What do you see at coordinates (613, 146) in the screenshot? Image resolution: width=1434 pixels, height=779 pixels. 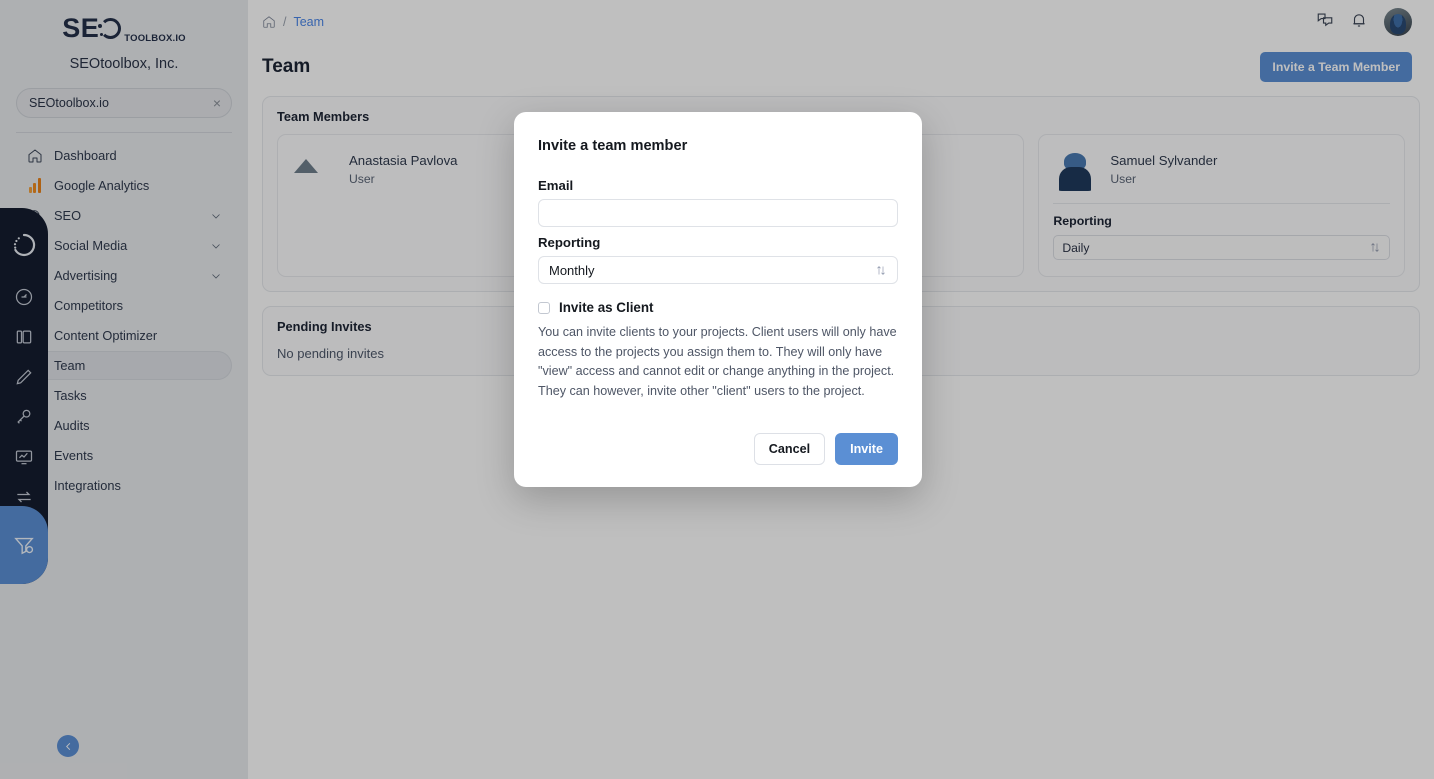 I see `modal-title: Invite a team member` at bounding box center [613, 146].